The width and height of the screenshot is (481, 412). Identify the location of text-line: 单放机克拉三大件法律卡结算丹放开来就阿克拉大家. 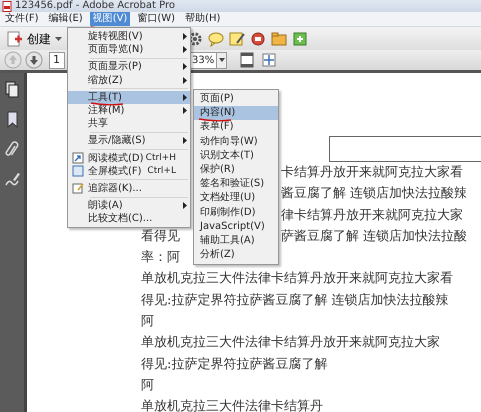
(290, 342).